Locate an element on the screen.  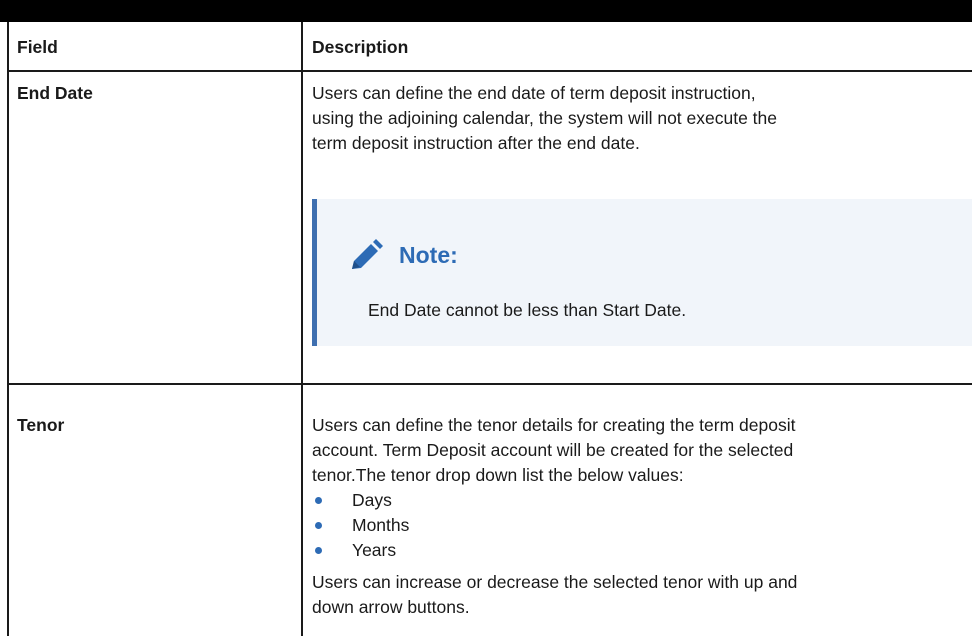
description-line: down arrow buttons. is located at coordinates (391, 607).